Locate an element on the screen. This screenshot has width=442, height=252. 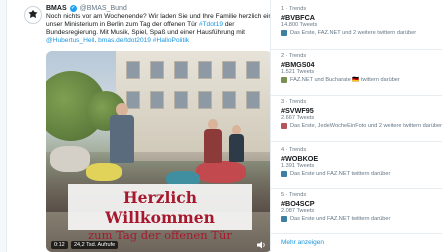
federal-eagle-icon is located at coordinates (33, 14).